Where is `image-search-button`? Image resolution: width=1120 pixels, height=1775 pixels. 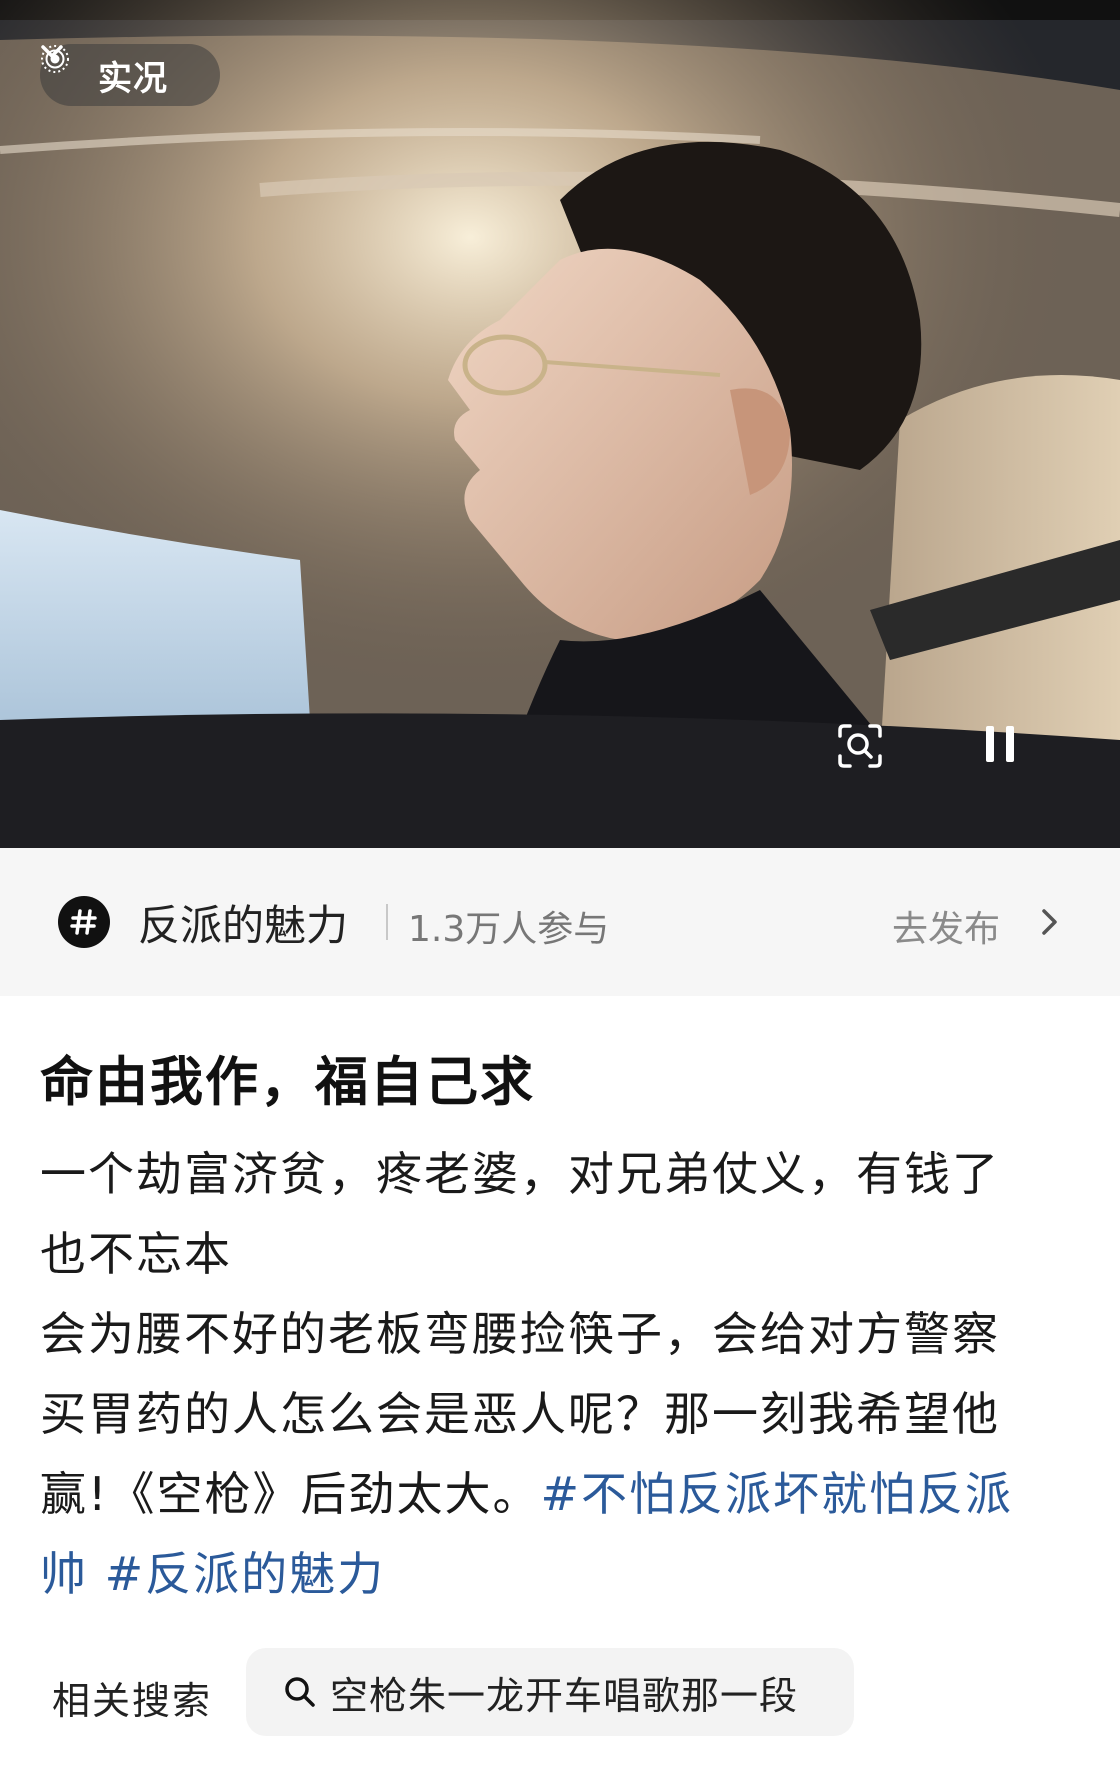
image-search-button is located at coordinates (872, 758).